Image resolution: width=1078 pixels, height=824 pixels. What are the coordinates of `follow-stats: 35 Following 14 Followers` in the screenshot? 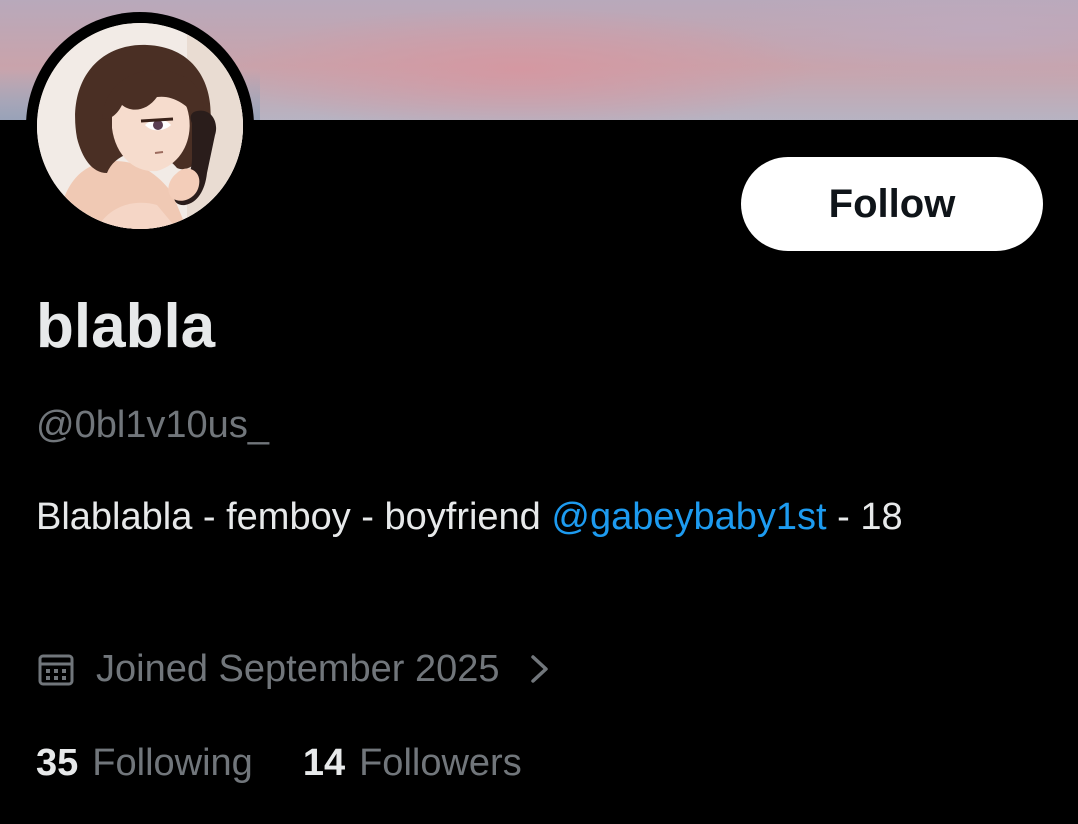 It's located at (279, 763).